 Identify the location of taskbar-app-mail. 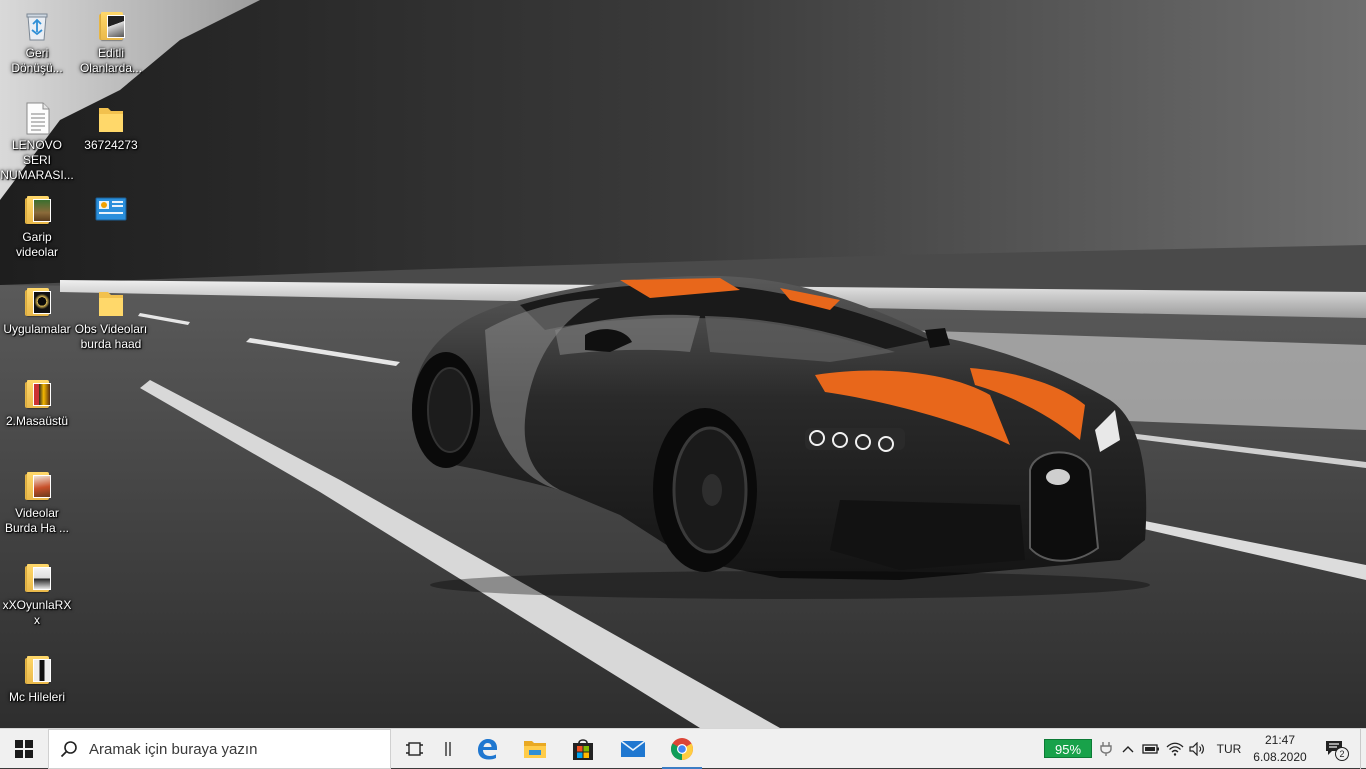
(633, 749).